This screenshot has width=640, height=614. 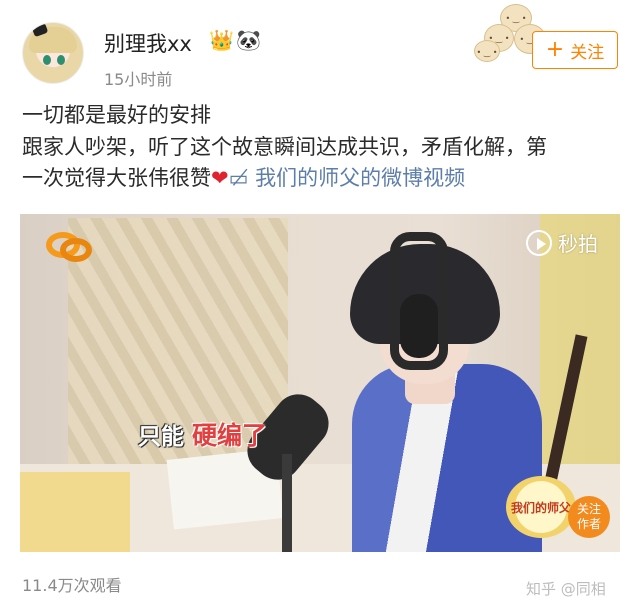 What do you see at coordinates (287, 503) in the screenshot?
I see `microphone-stand` at bounding box center [287, 503].